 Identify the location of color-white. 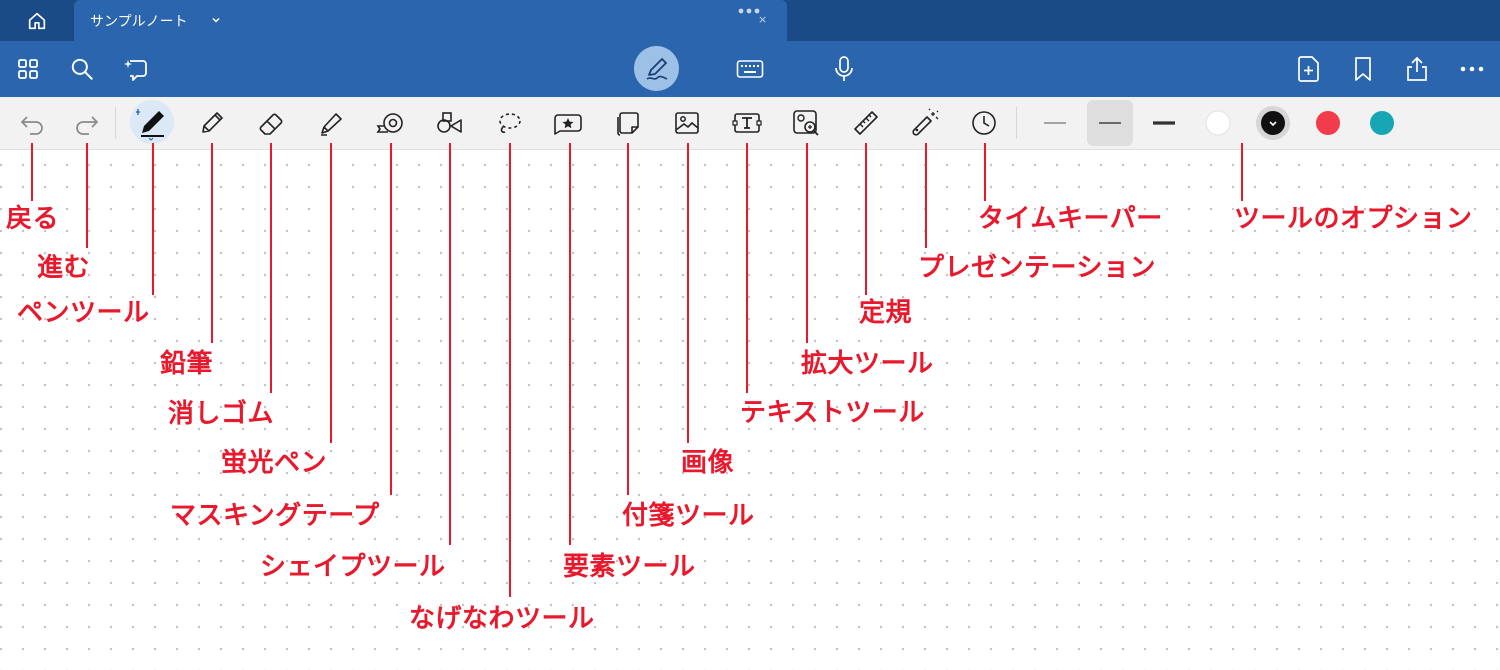
(1218, 123).